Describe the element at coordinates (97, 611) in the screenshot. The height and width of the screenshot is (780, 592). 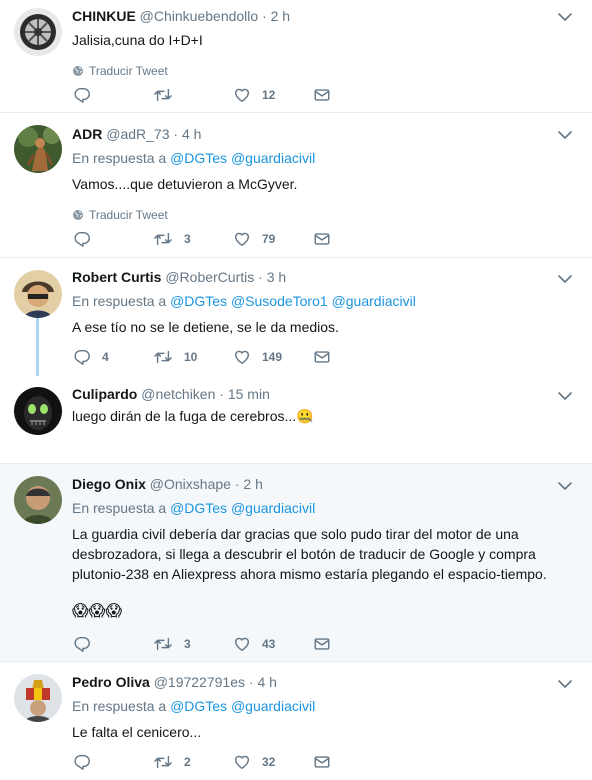
I see `emoji-line: 😱😱😱` at that location.